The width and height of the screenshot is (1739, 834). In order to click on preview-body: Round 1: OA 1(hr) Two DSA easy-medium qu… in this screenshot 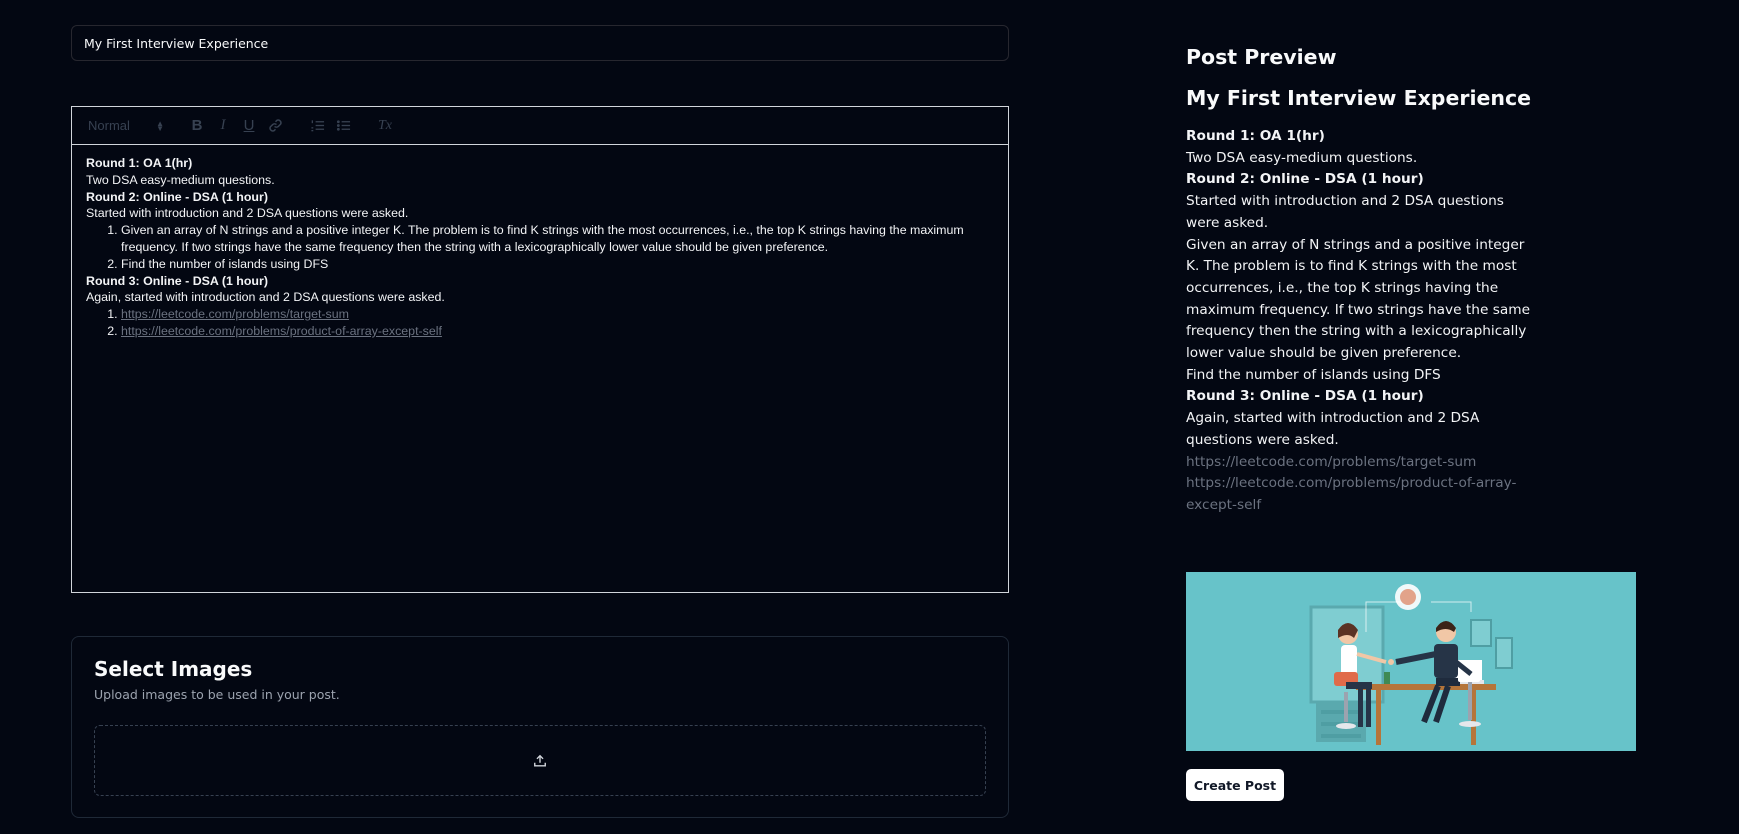, I will do `click(1361, 321)`.